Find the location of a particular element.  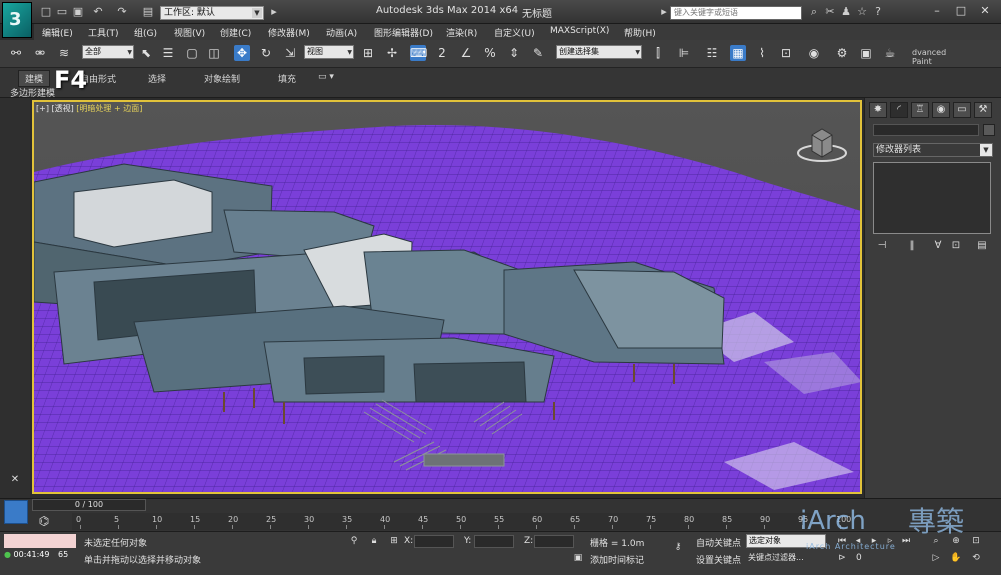

track-bar-icon: ⌬ is located at coordinates (44, 521).